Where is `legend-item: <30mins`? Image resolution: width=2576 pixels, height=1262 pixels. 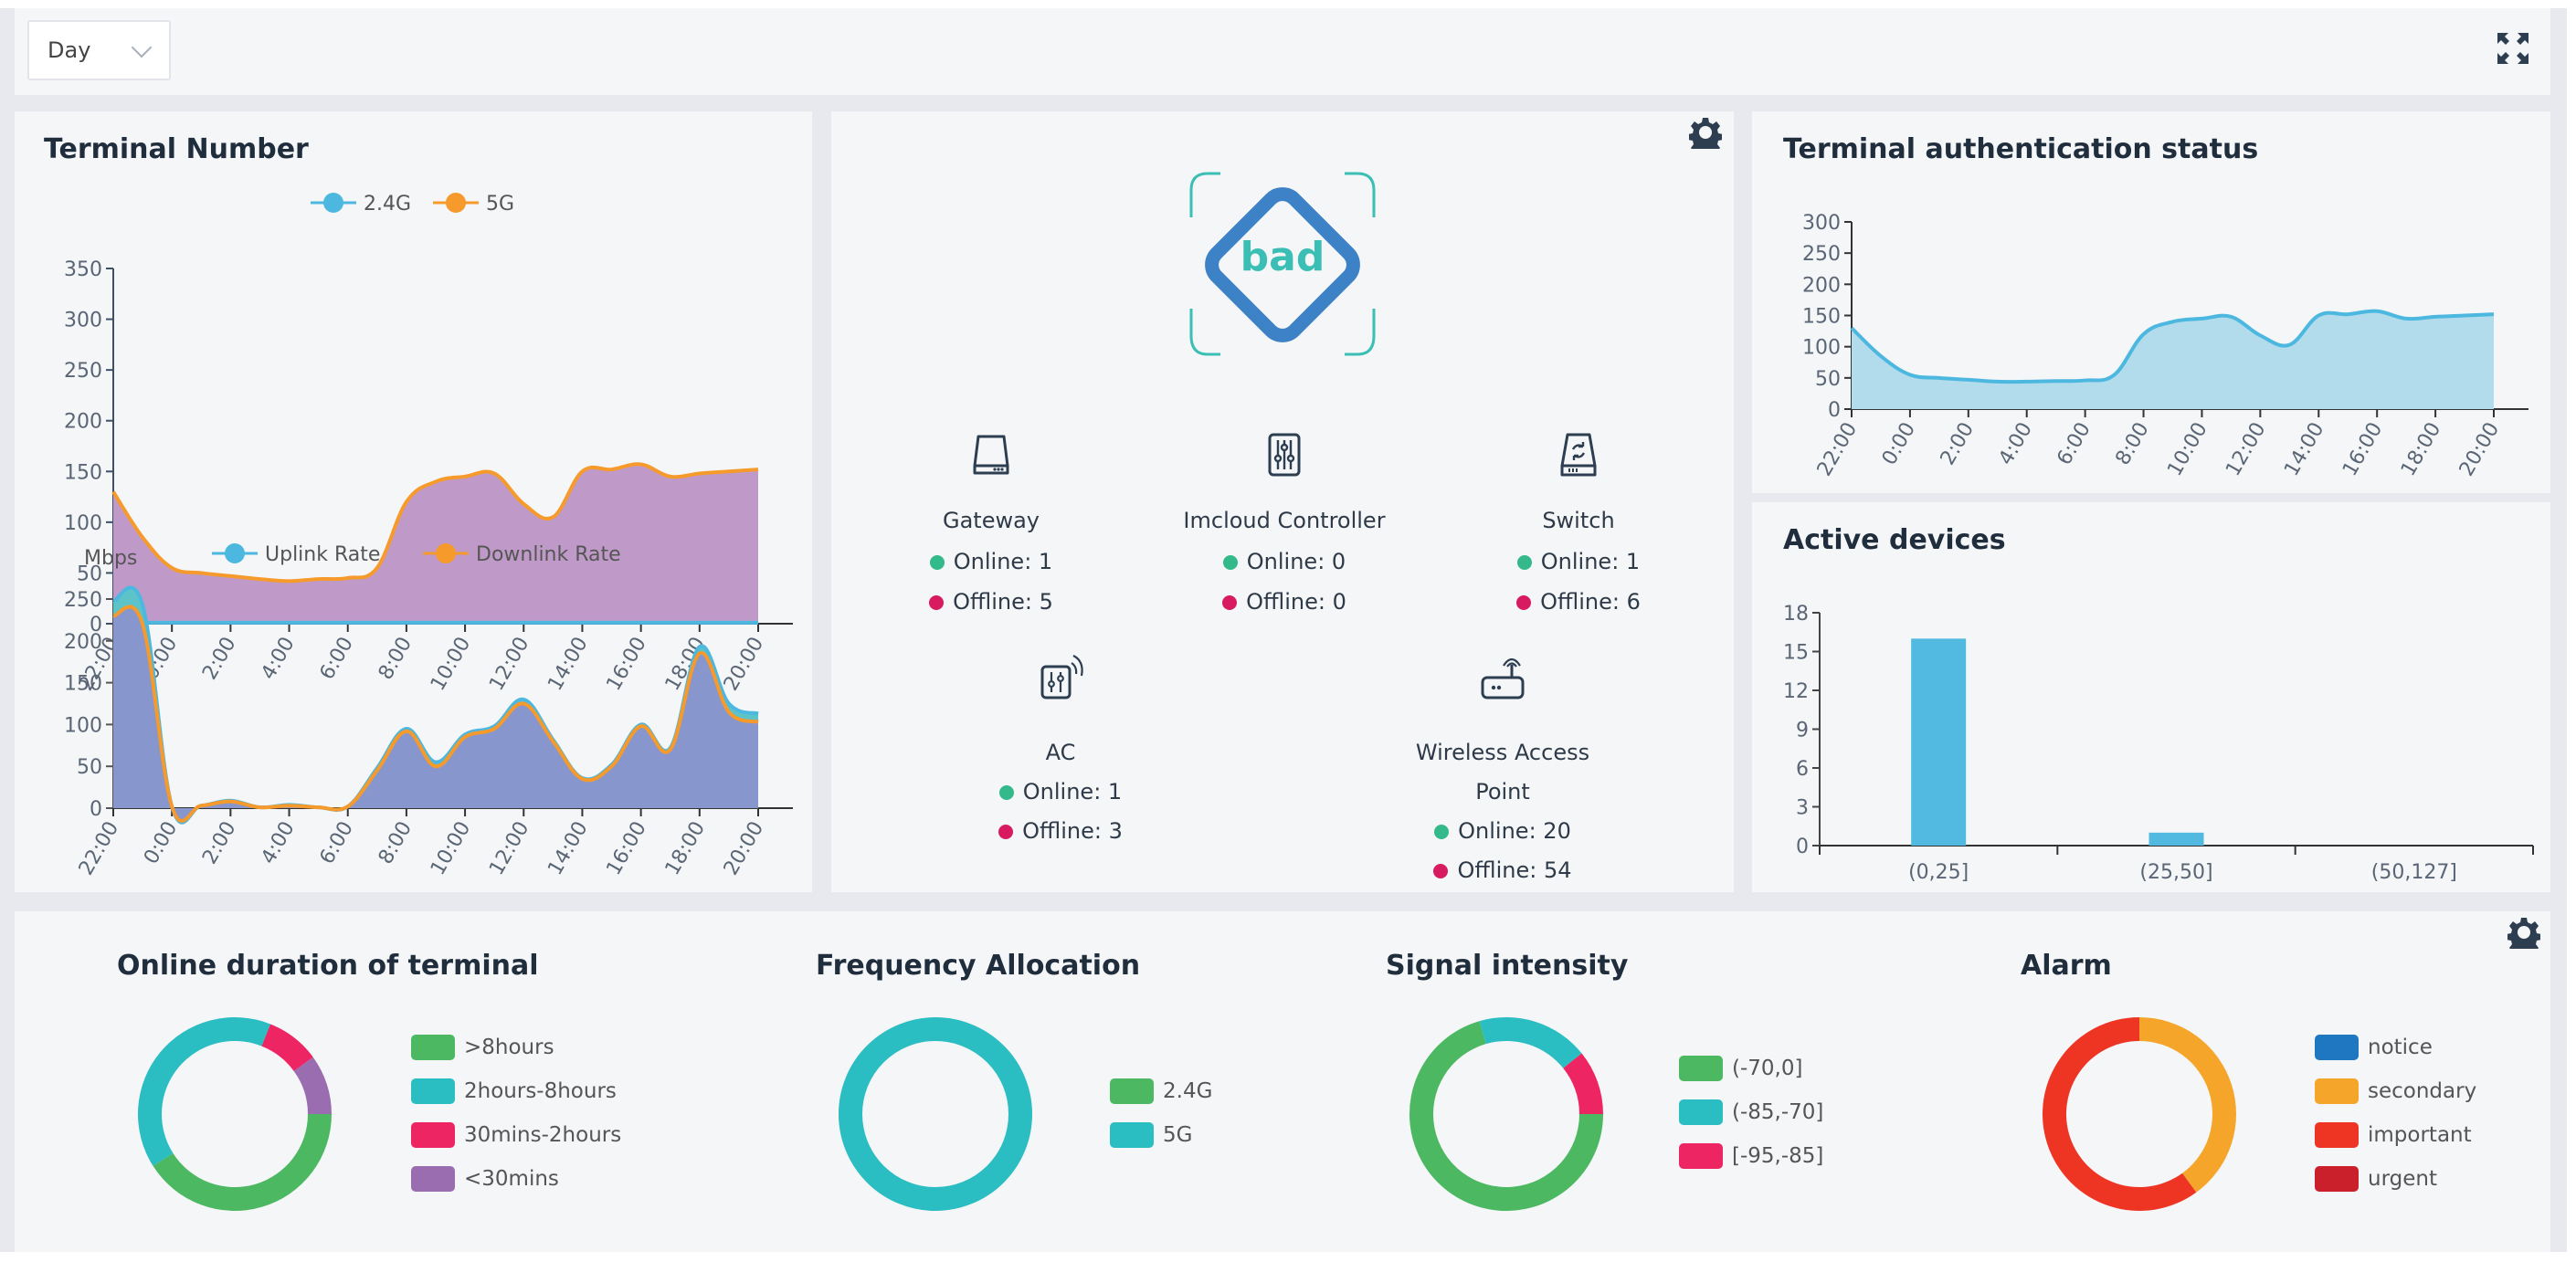 legend-item: <30mins is located at coordinates (485, 1179).